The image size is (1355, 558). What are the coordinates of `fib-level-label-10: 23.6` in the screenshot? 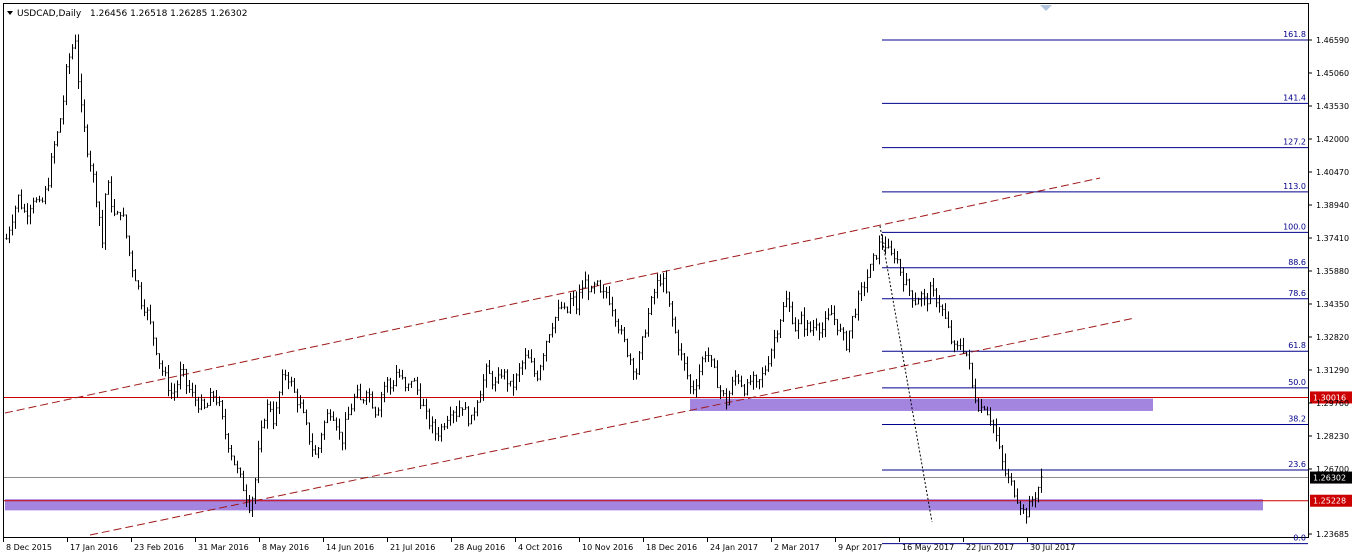 It's located at (1297, 464).